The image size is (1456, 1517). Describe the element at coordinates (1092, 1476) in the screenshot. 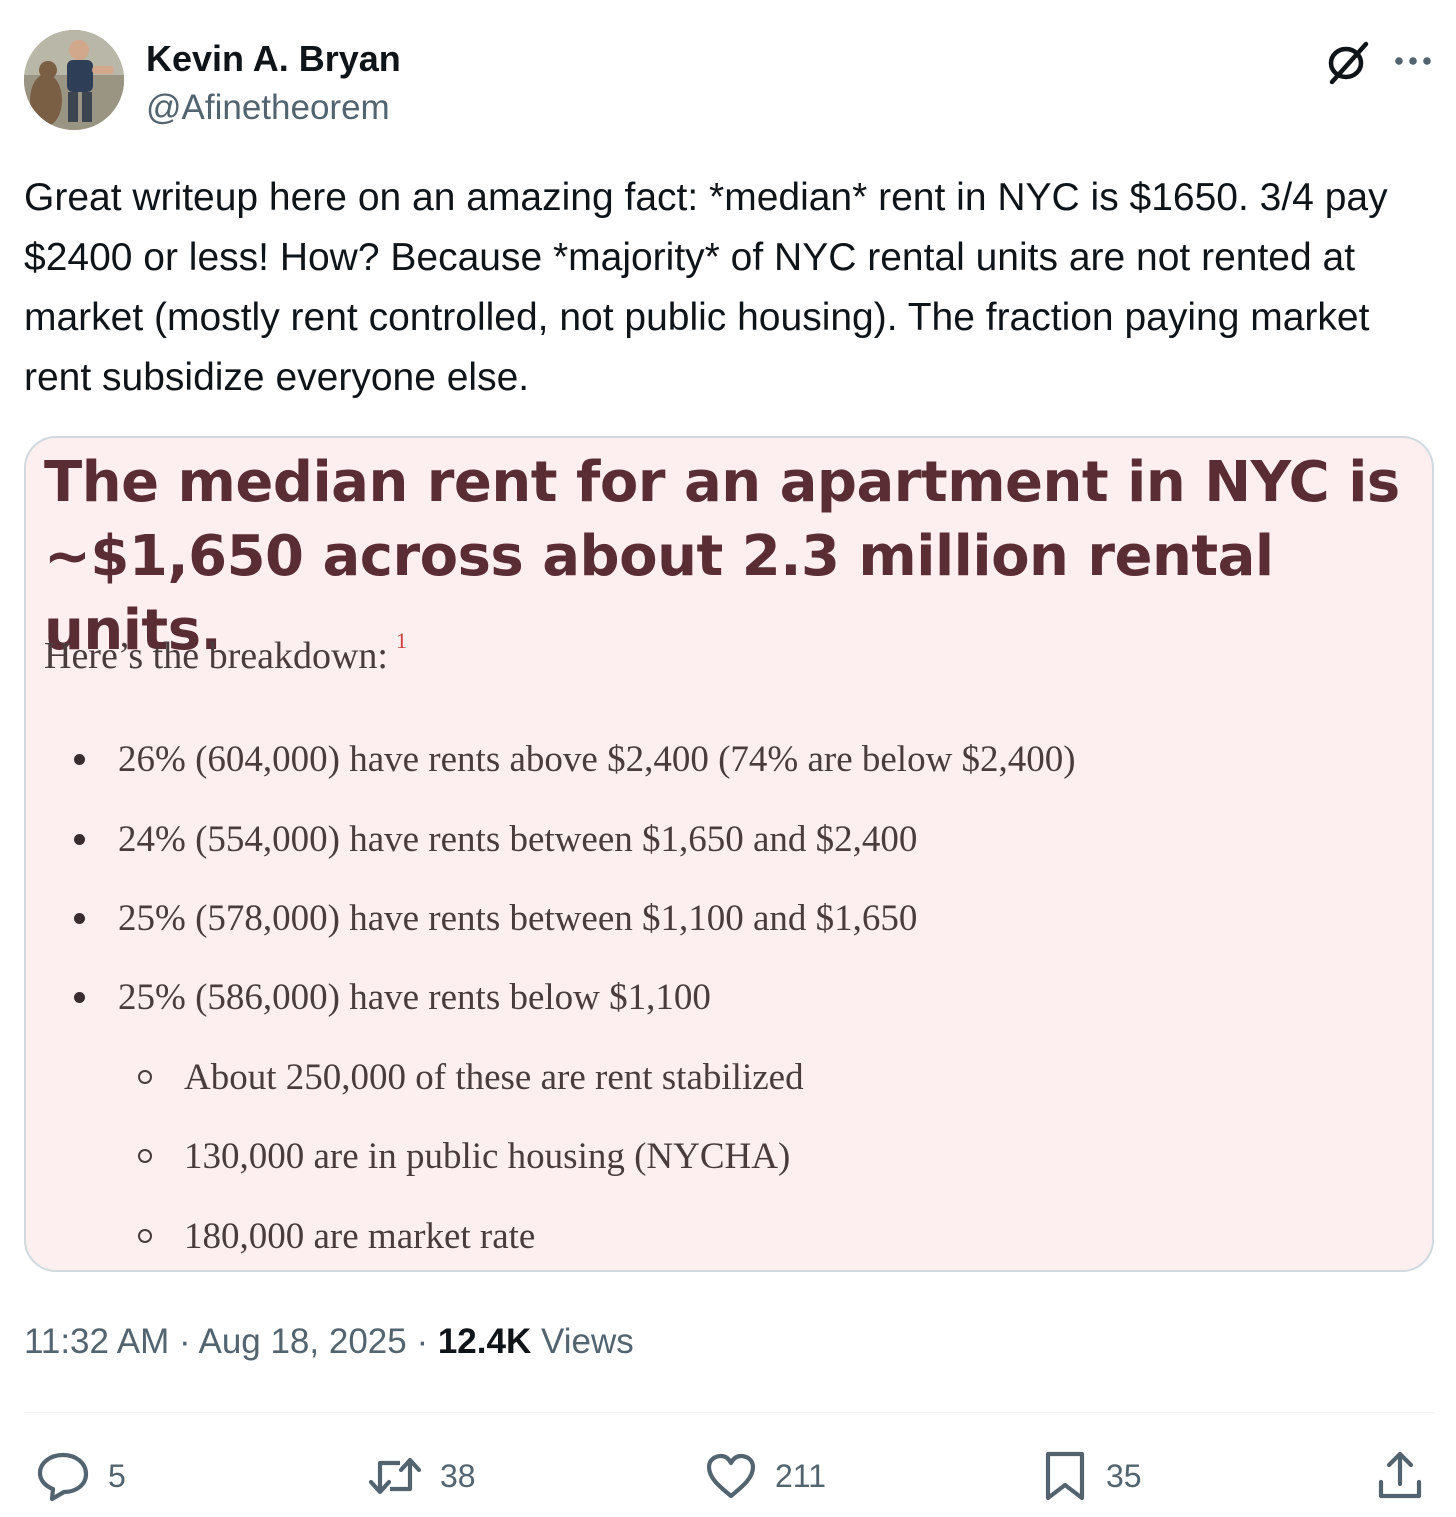

I see `bookmark-button: 35` at that location.